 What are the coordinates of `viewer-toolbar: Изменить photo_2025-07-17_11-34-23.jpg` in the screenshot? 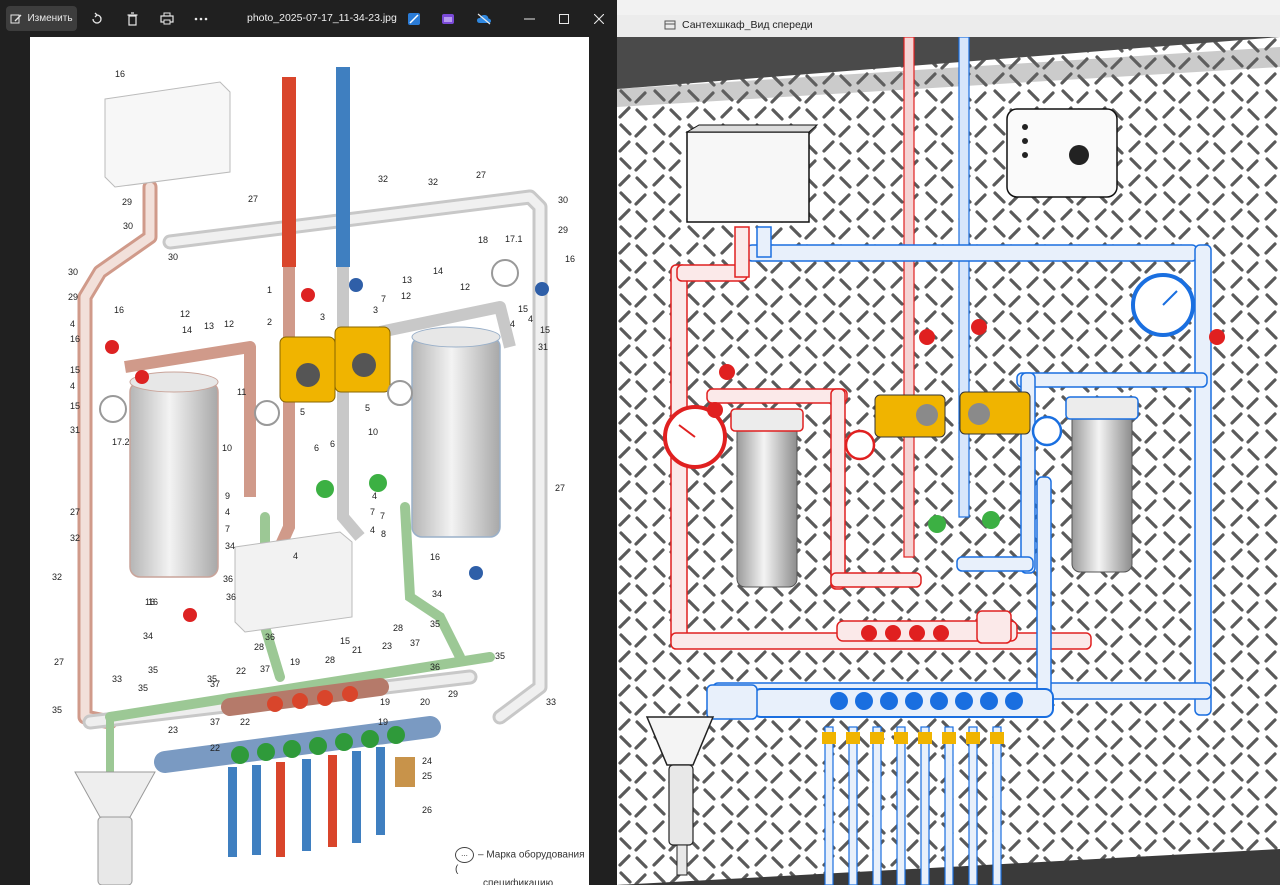 It's located at (308, 18).